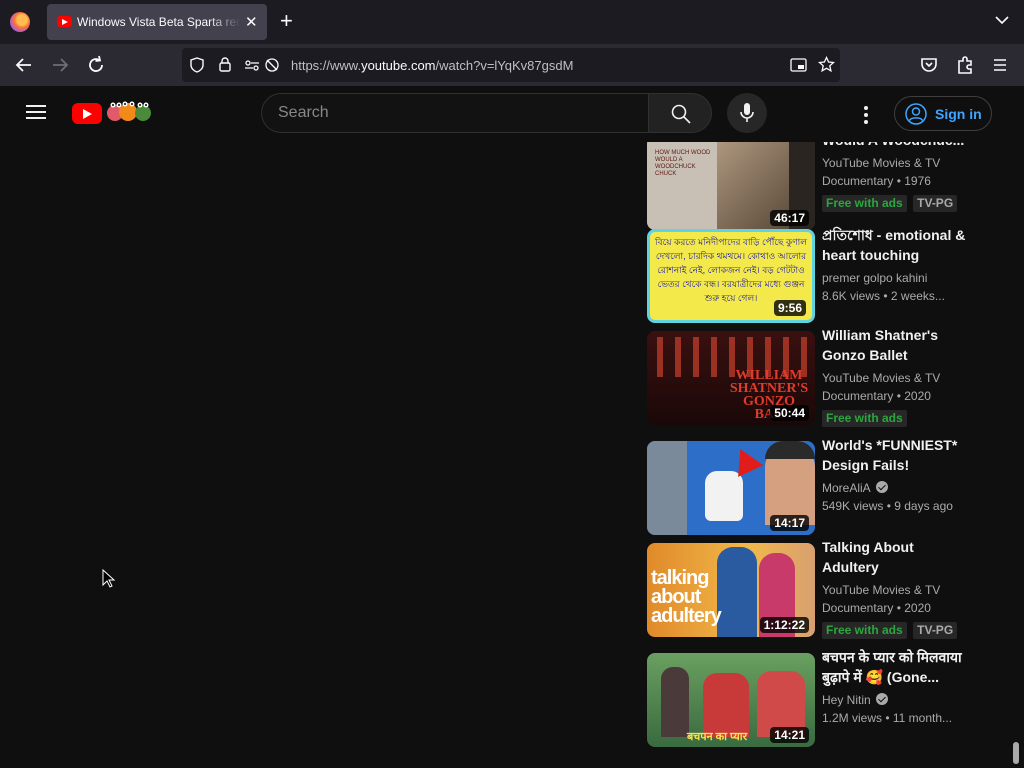 Image resolution: width=1024 pixels, height=768 pixels. I want to click on settings-more-icon, so click(866, 115).